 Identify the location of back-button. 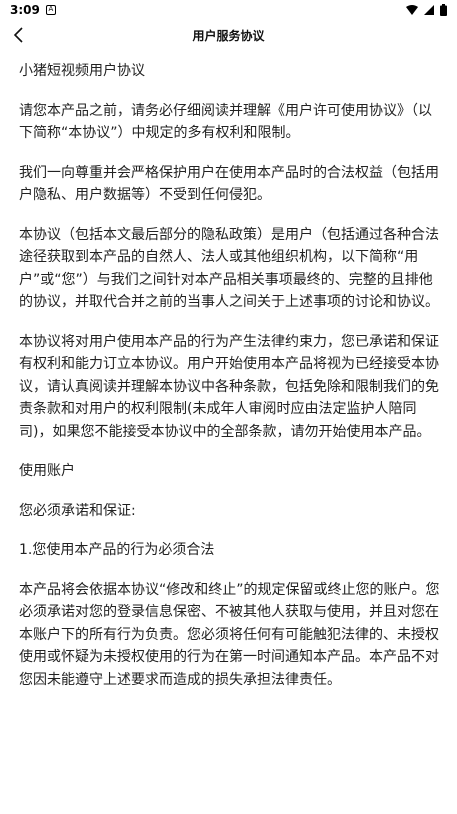
(19, 35).